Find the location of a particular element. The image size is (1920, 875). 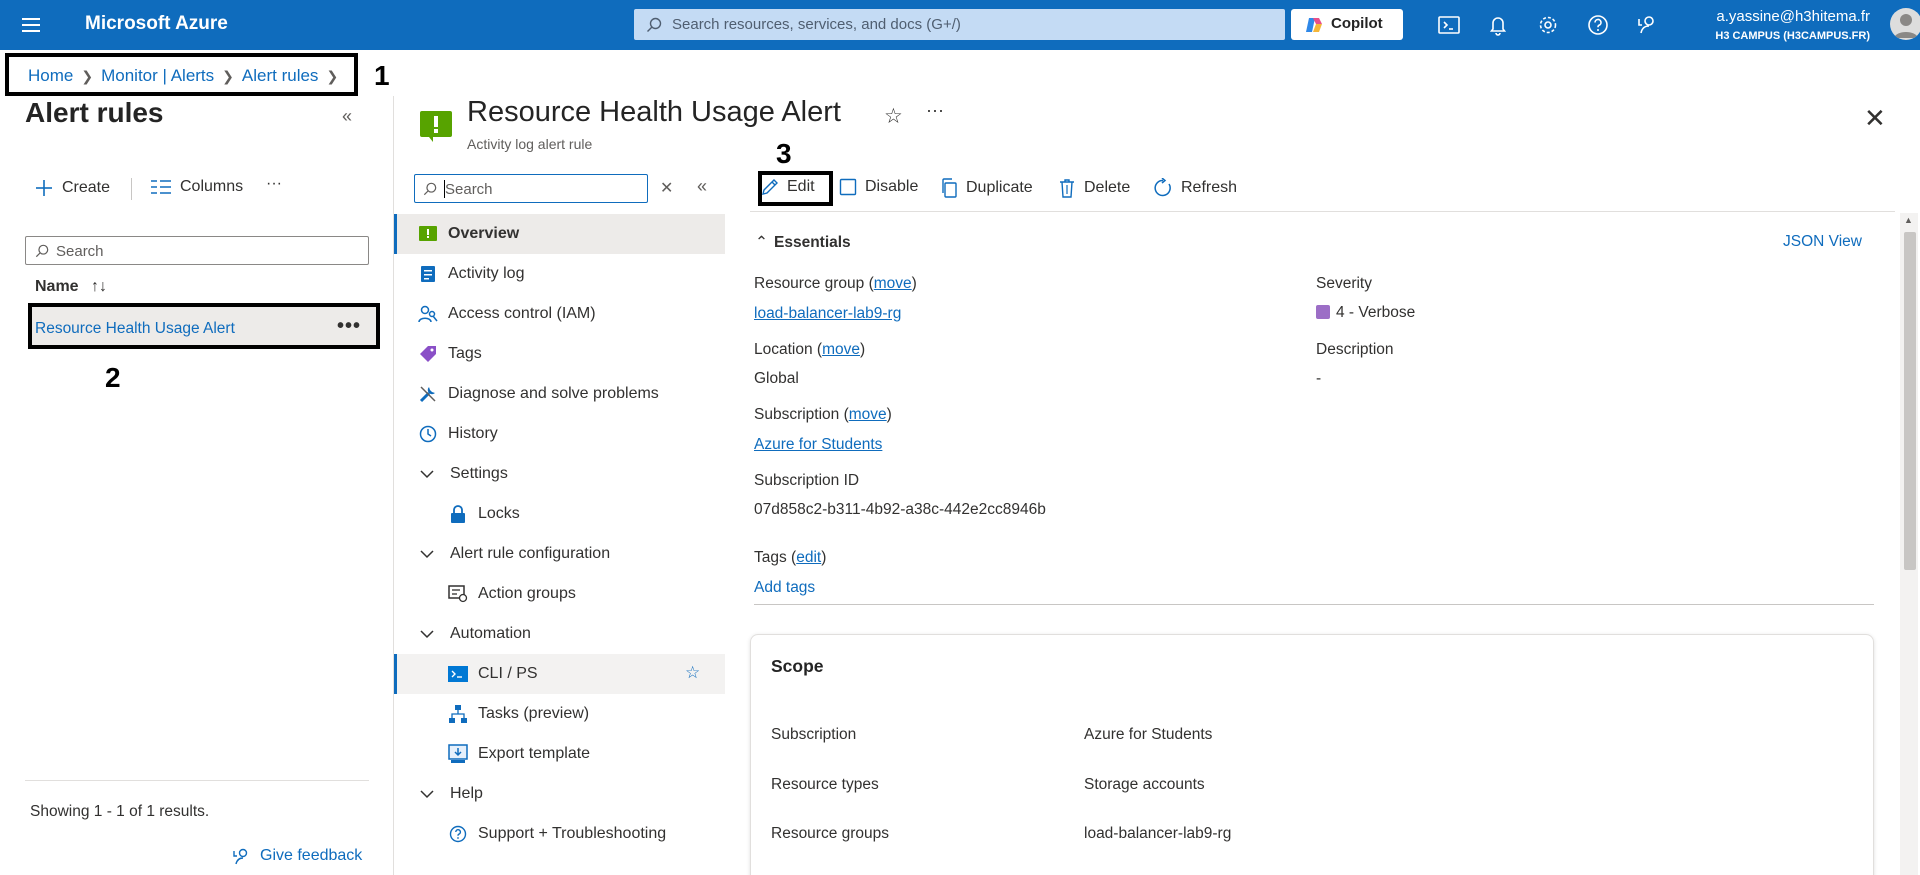

essentials-divider is located at coordinates (1314, 604).